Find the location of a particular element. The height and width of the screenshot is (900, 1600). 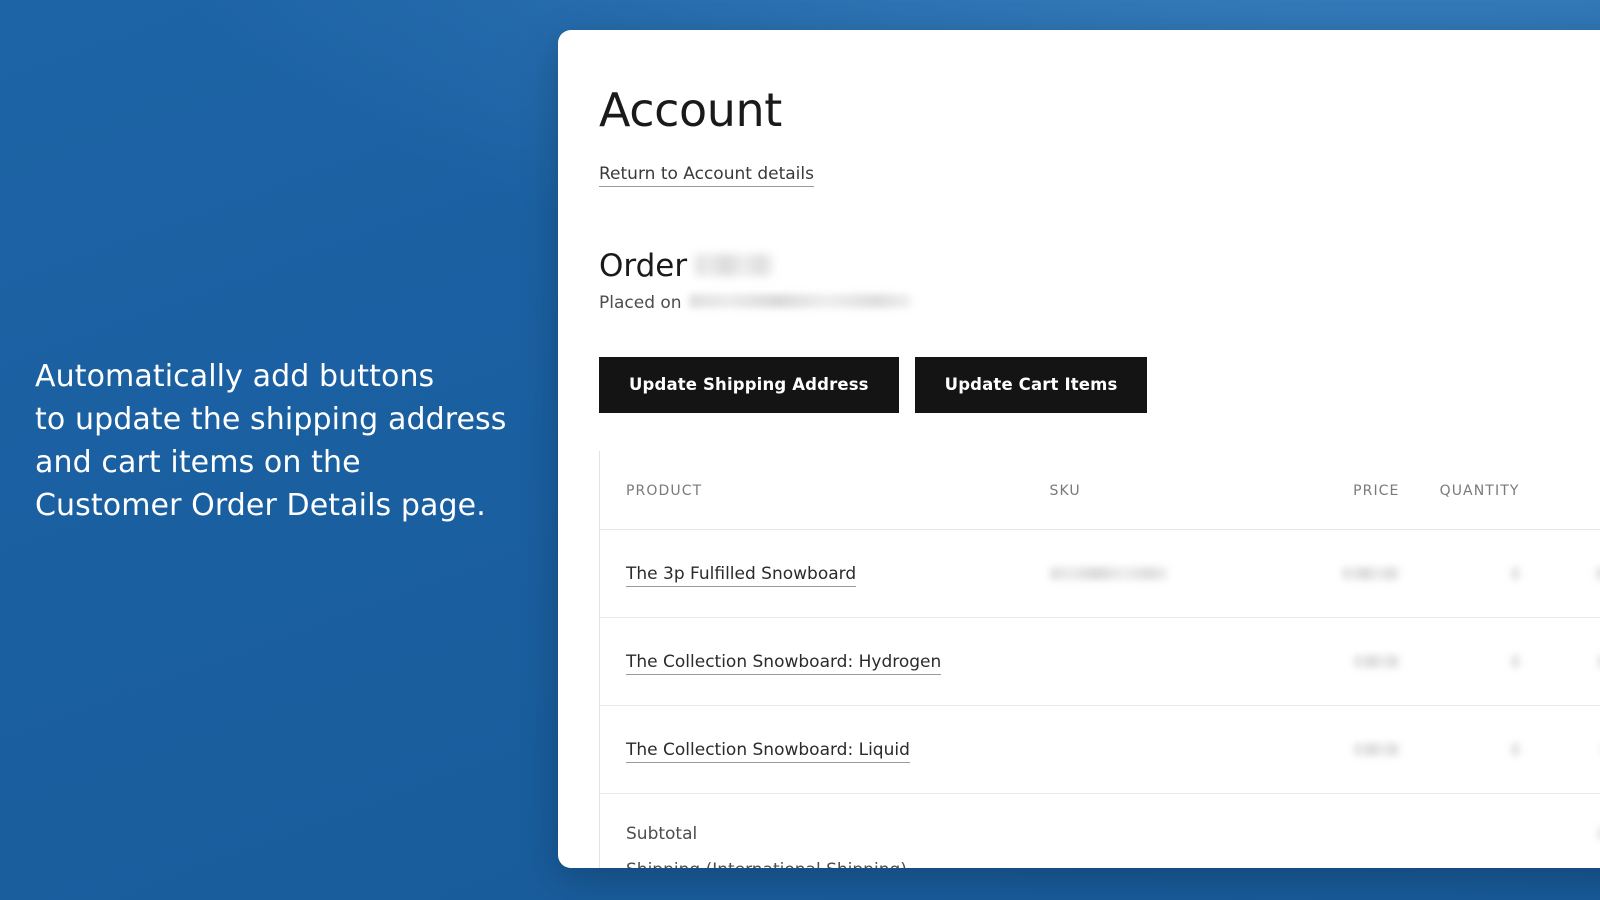

column-header-quantity: QUANTITY is located at coordinates (1459, 490).